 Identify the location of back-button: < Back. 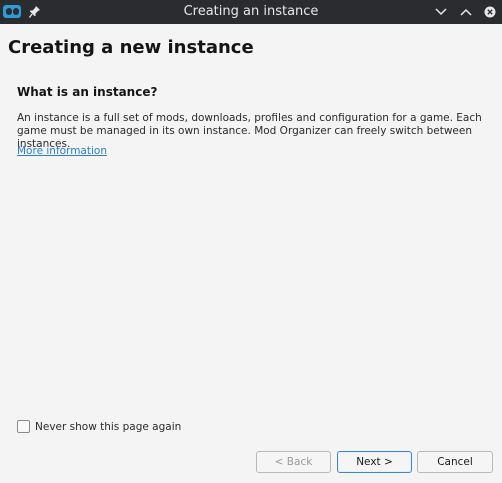
(293, 462).